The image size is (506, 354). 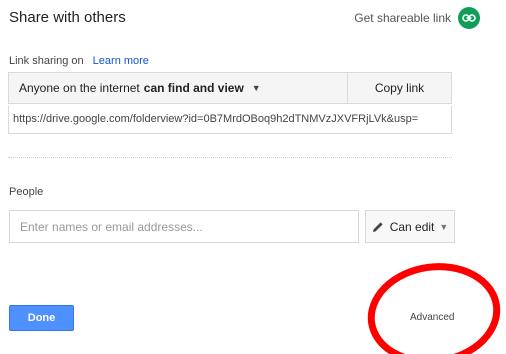 I want to click on get-shareable-link: Get shareable link, so click(x=402, y=18).